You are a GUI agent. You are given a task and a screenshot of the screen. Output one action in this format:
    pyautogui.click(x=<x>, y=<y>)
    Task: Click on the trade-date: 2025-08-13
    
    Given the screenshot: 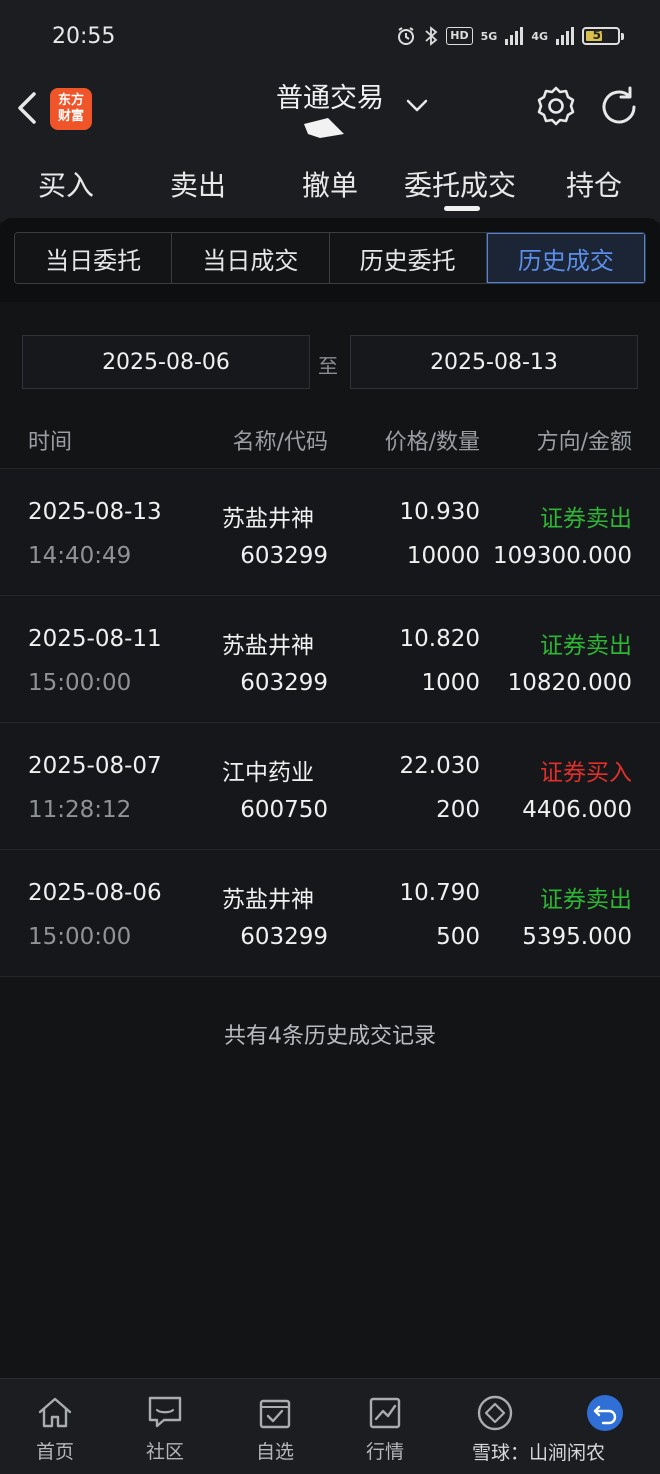 What is the action you would take?
    pyautogui.click(x=95, y=512)
    